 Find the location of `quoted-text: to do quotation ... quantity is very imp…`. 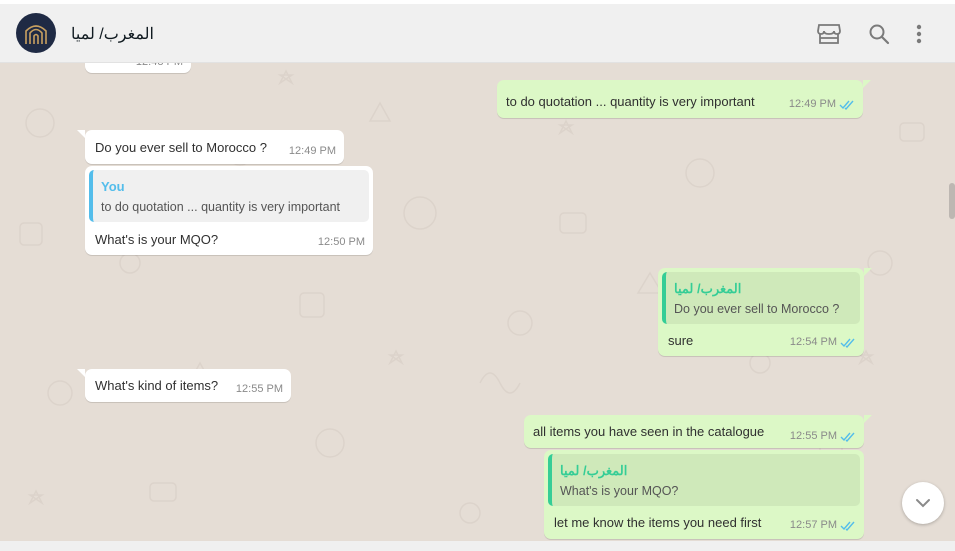

quoted-text: to do quotation ... quantity is very imp… is located at coordinates (221, 207).